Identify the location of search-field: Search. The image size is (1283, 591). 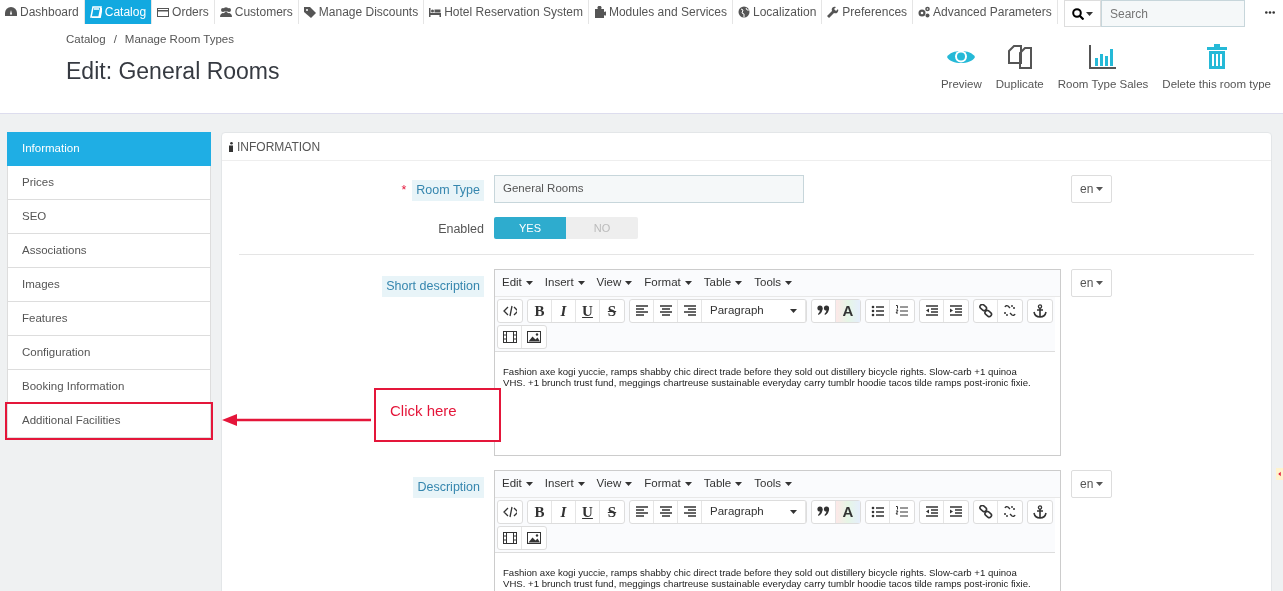
(1173, 13).